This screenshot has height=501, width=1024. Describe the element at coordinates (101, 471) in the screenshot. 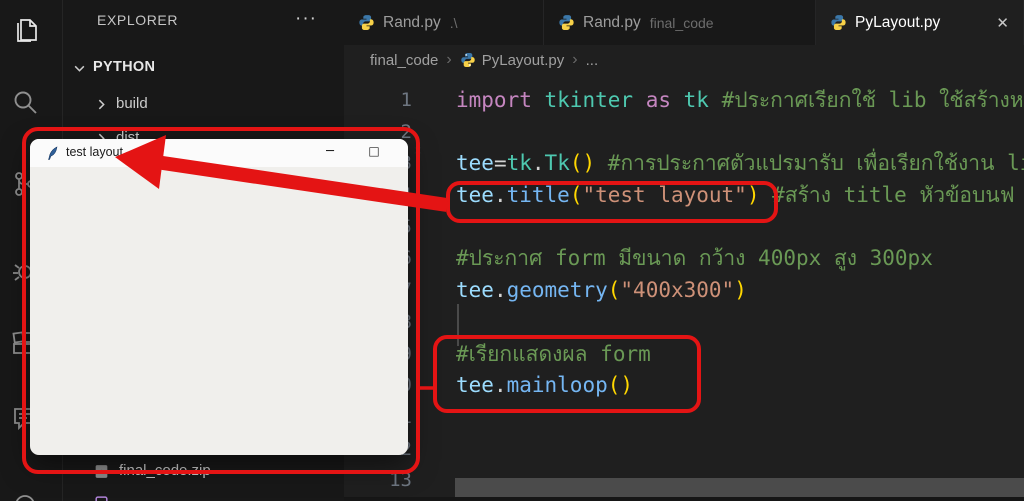

I see `zip-file-icon` at that location.